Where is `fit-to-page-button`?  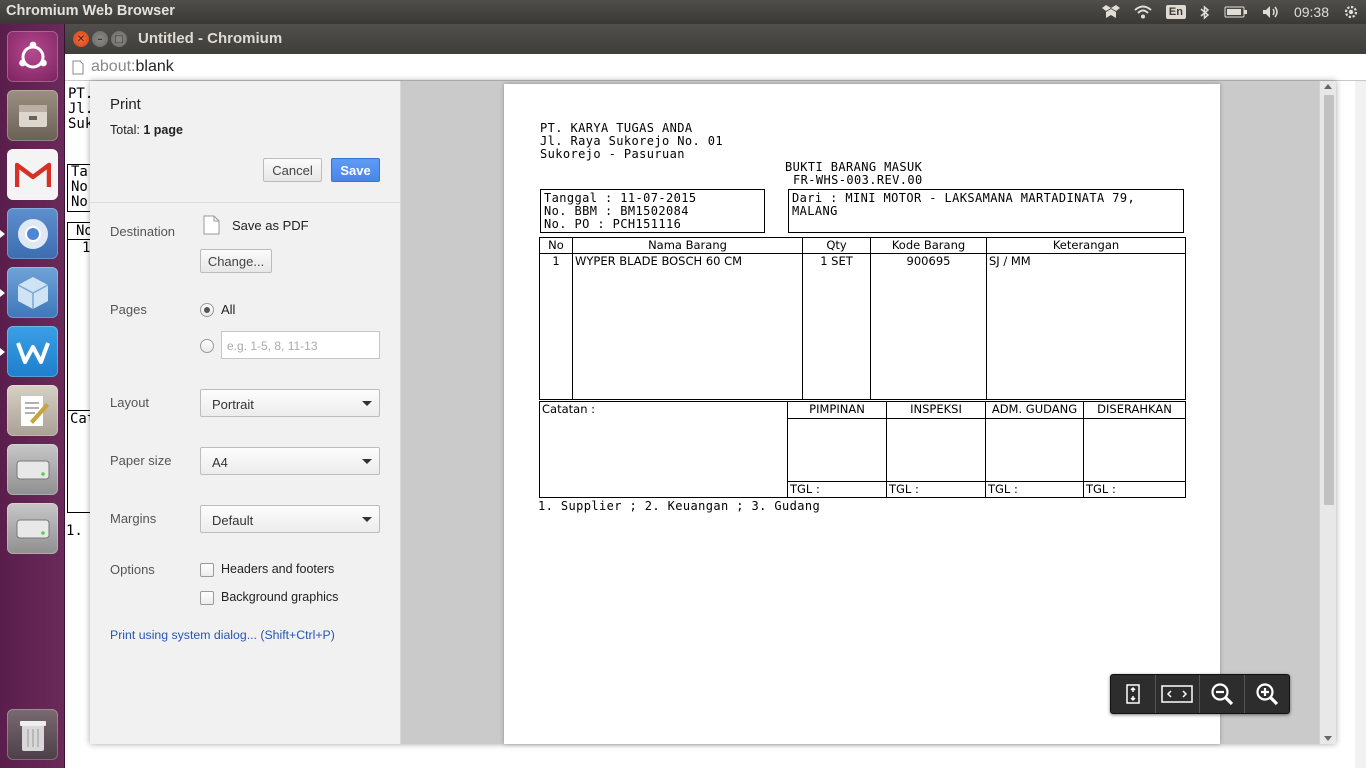 fit-to-page-button is located at coordinates (1133, 694).